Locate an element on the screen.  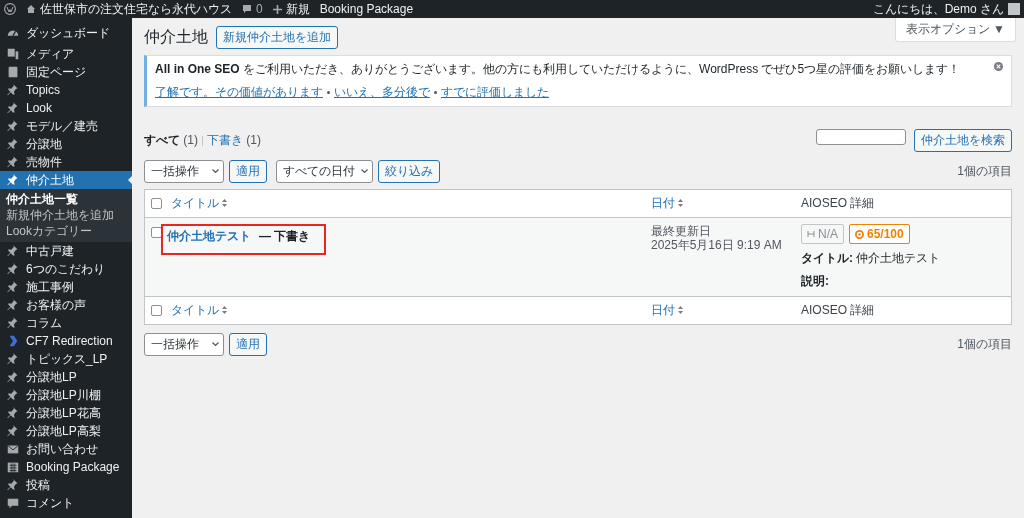
sidebar-item: メディア is located at coordinates (66, 54).